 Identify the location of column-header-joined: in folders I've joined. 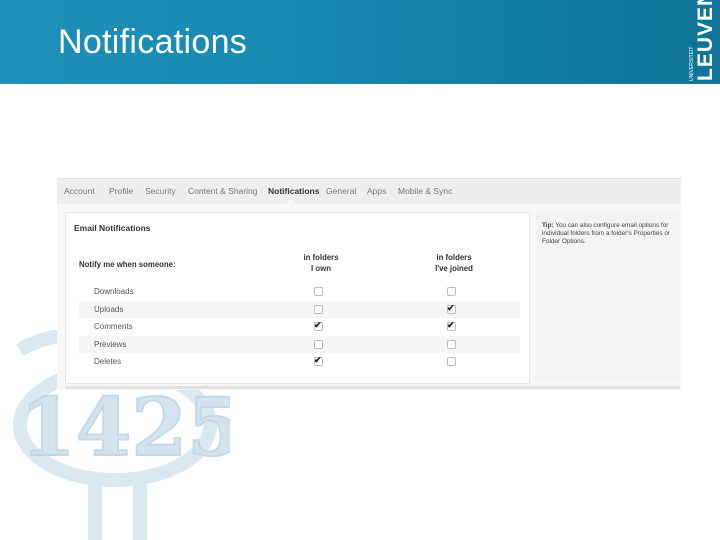
(454, 263).